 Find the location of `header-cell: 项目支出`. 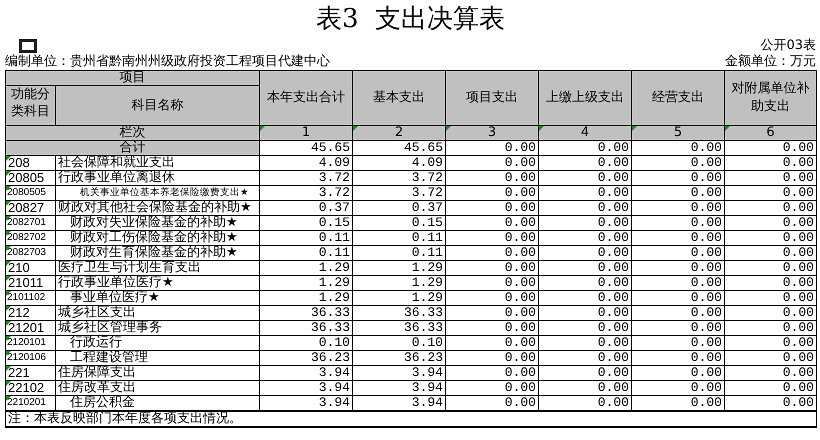

header-cell: 项目支出 is located at coordinates (492, 98).